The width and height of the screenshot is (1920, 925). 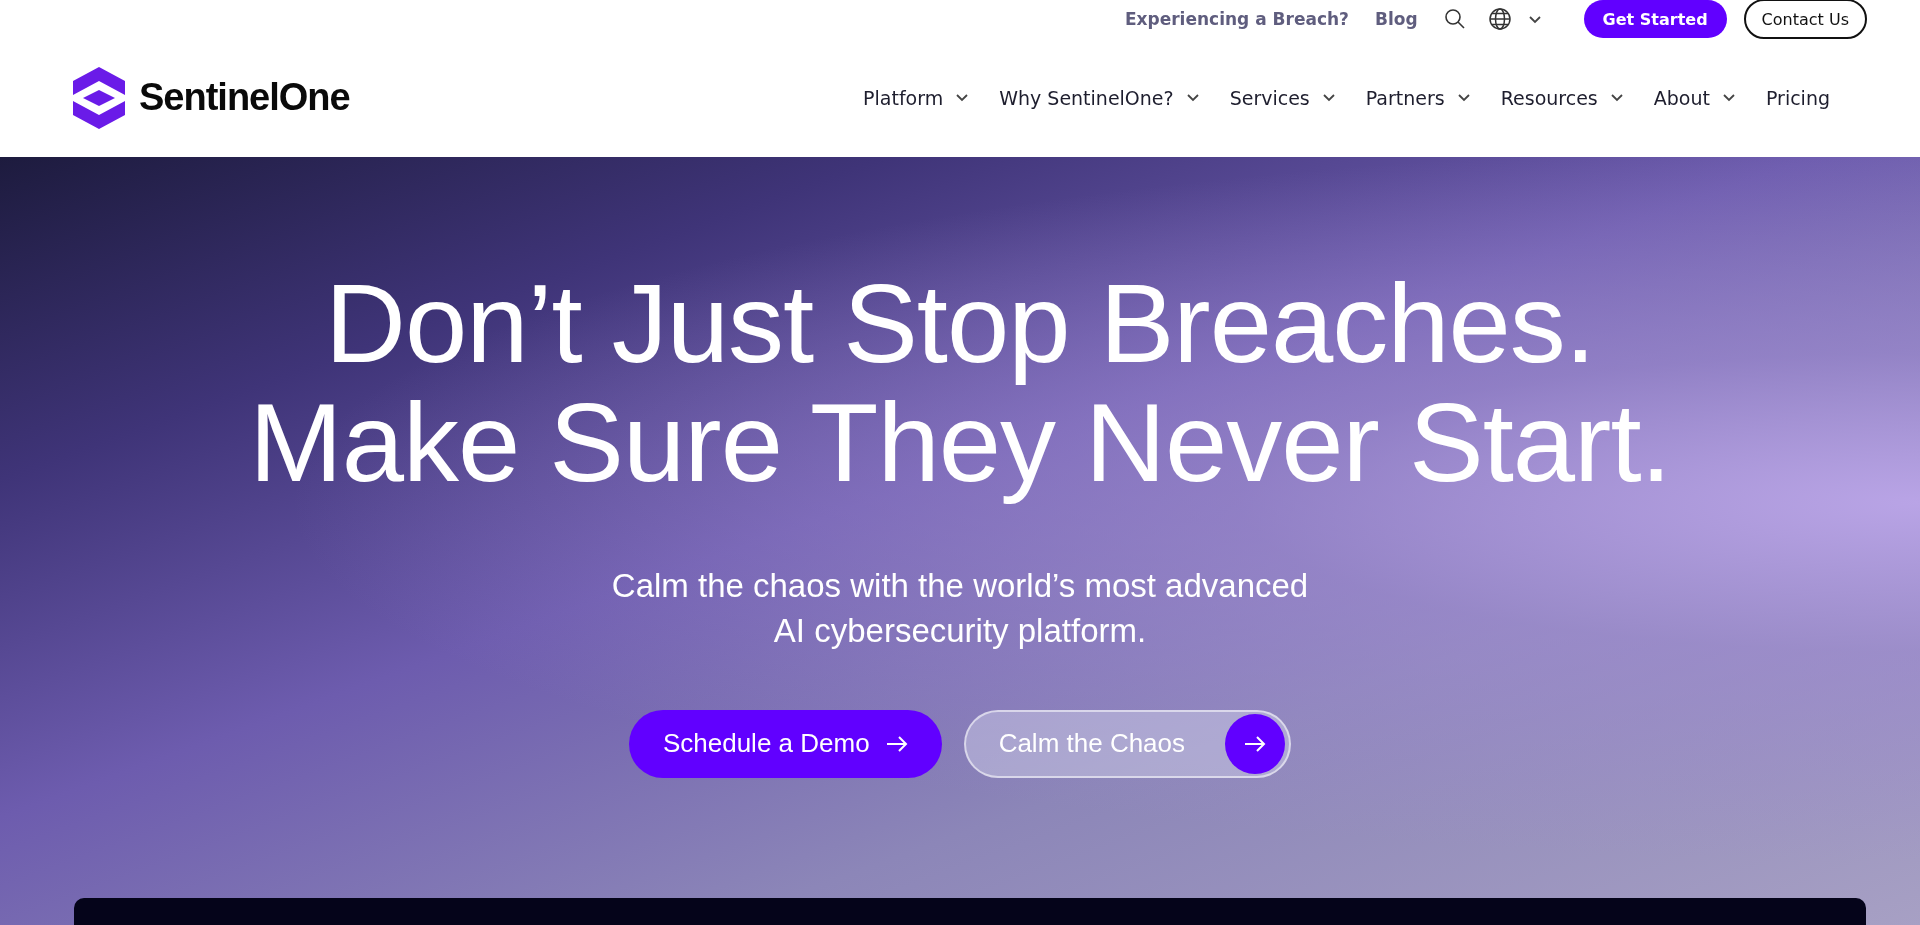 What do you see at coordinates (244, 97) in the screenshot?
I see `logo-wordmark: SentinelOne` at bounding box center [244, 97].